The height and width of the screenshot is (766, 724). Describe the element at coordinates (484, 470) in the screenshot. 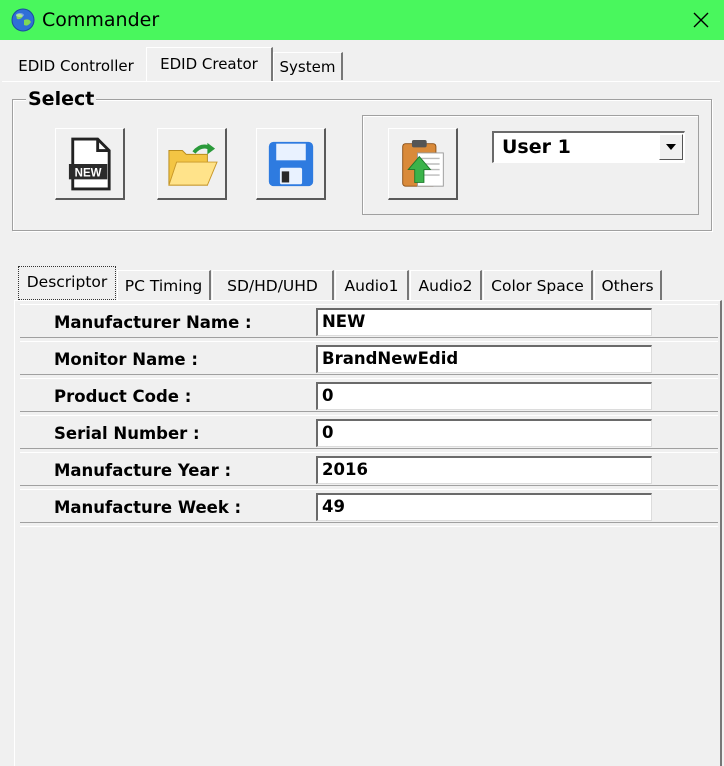

I see `manufacture-year-field: 2016` at that location.